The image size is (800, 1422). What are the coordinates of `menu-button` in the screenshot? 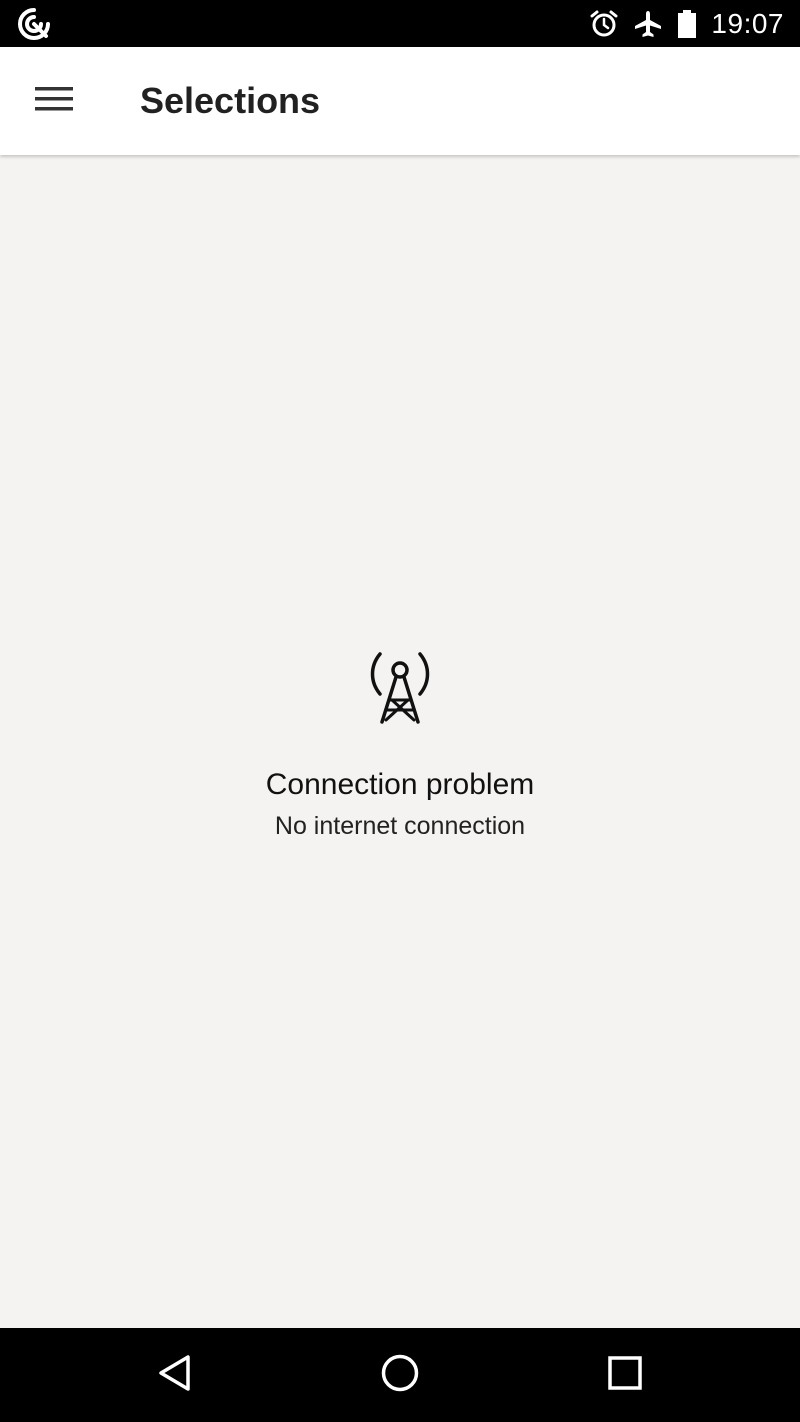 It's located at (54, 101).